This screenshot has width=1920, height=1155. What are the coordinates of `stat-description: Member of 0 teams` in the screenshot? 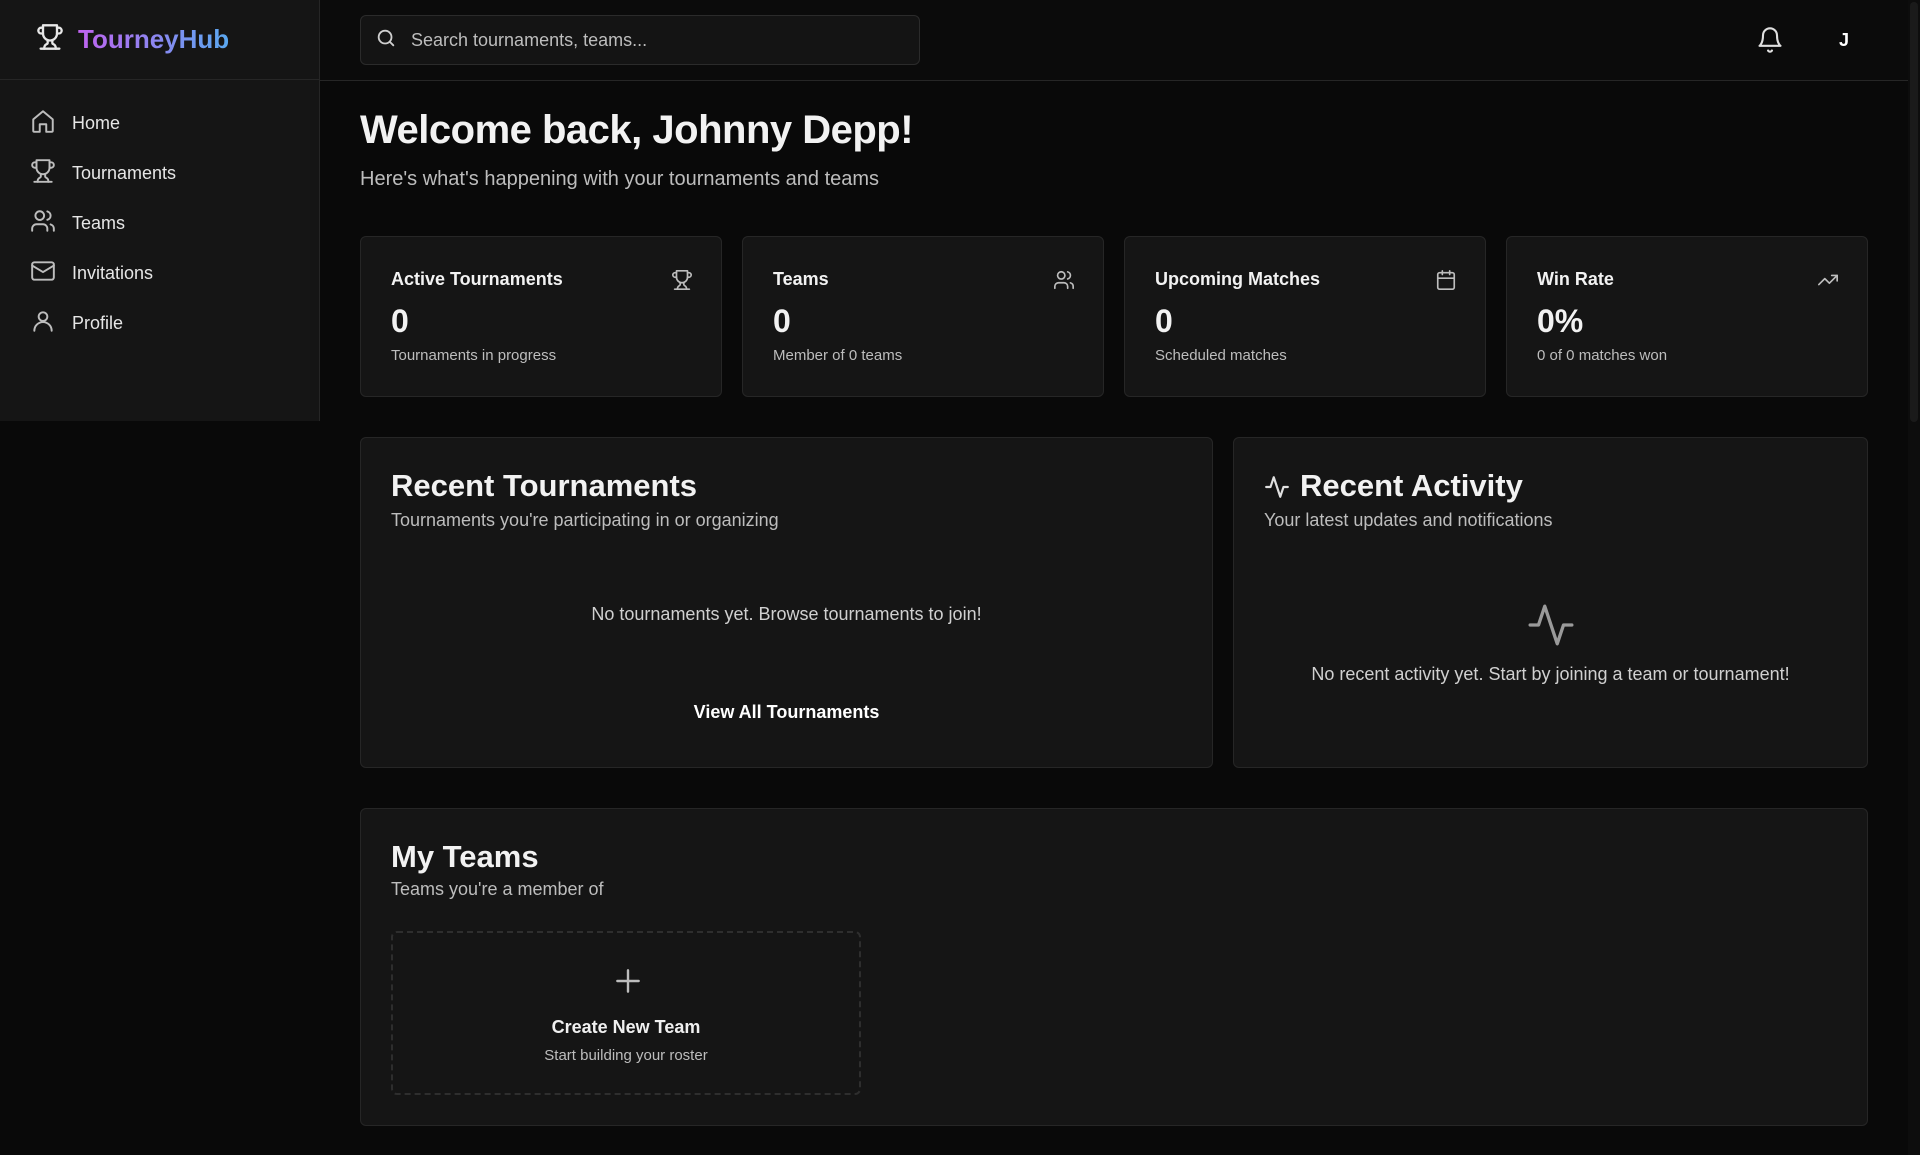 It's located at (838, 355).